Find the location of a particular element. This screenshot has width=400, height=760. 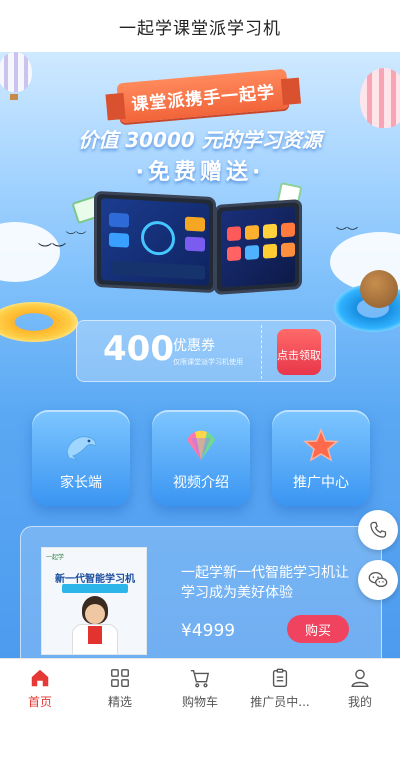

top-bar: 一起学课堂派学习机 is located at coordinates (200, 26).